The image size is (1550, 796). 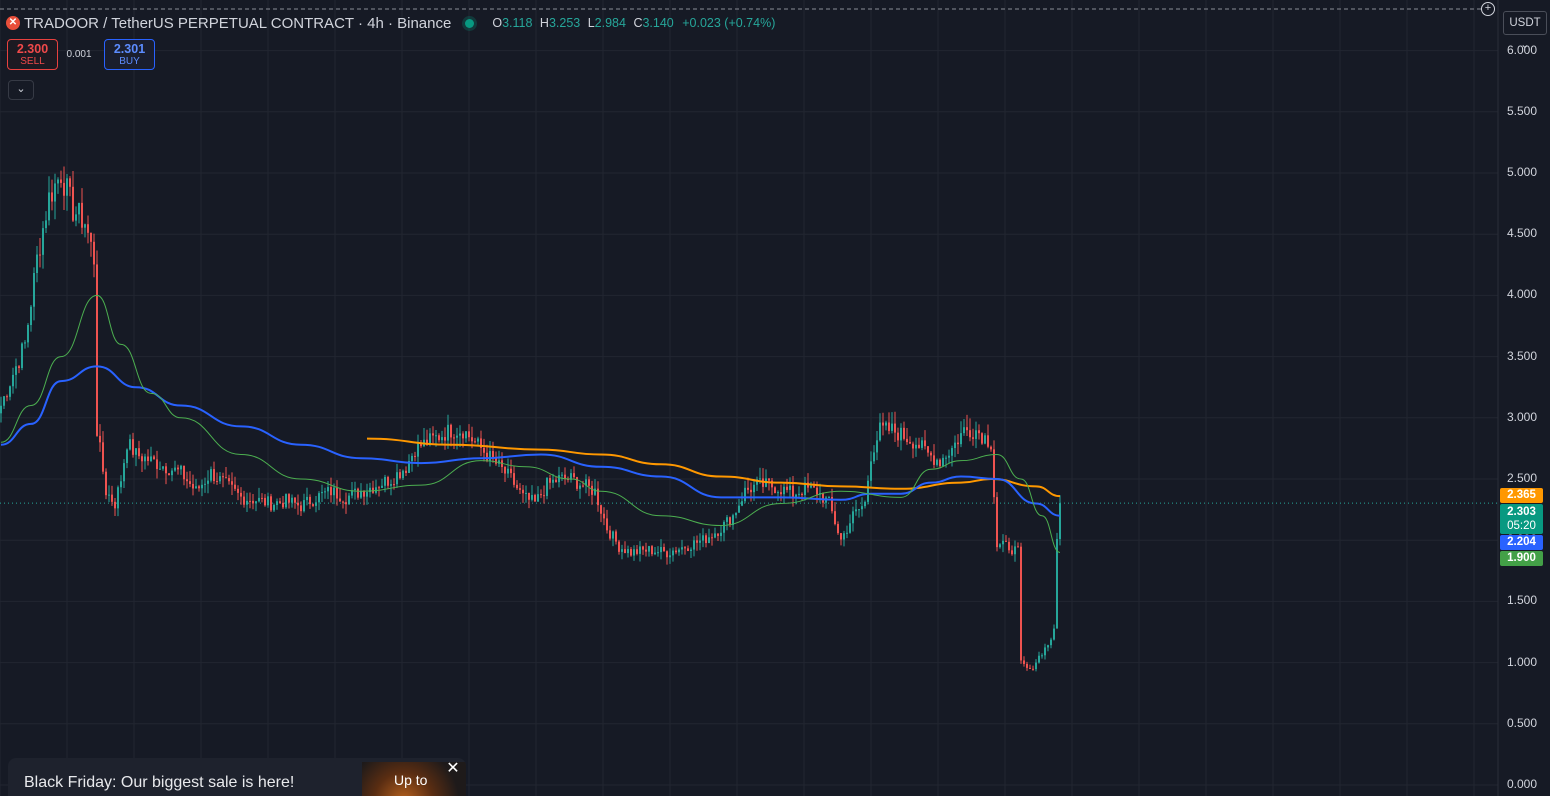 I want to click on add-button: +, so click(x=1488, y=9).